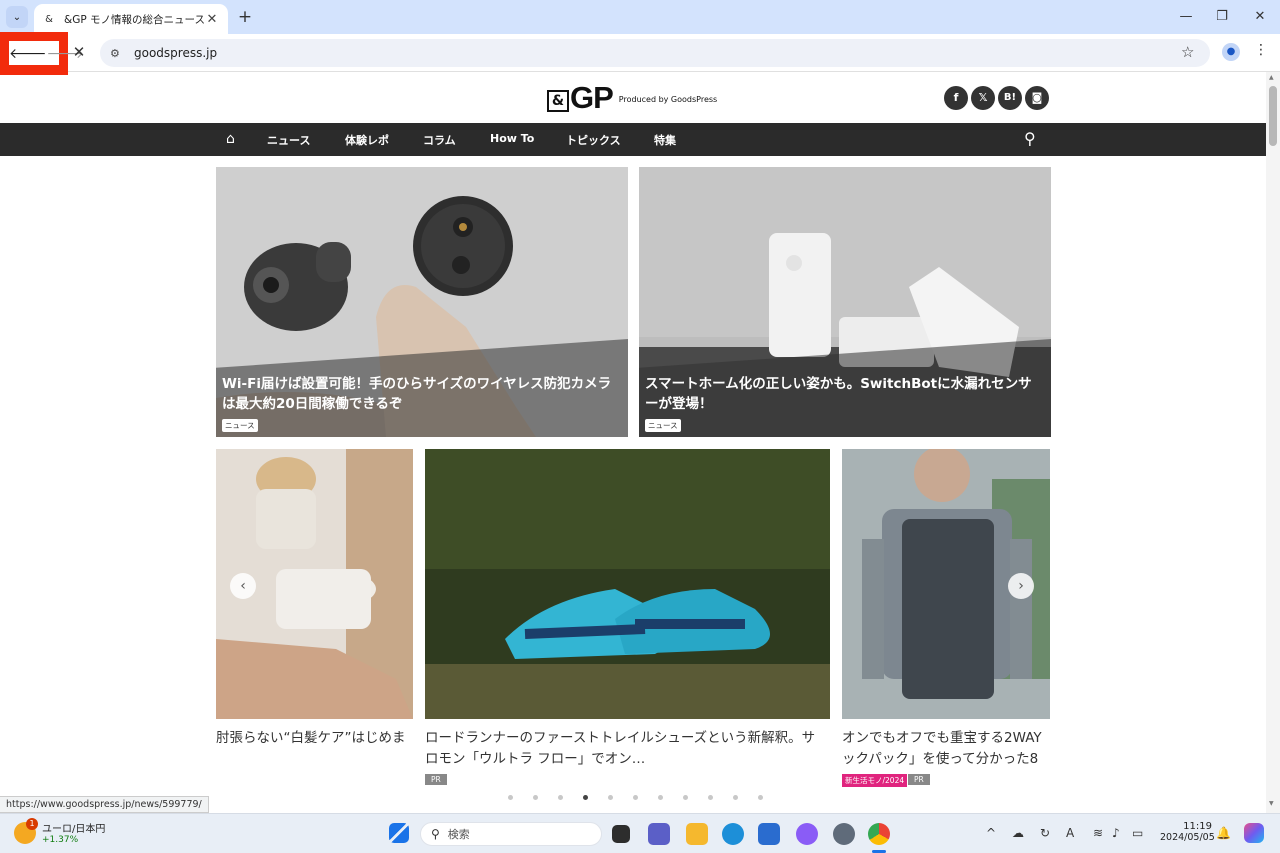  What do you see at coordinates (117, 53) in the screenshot?
I see `site-info-icon: ⚙` at bounding box center [117, 53].